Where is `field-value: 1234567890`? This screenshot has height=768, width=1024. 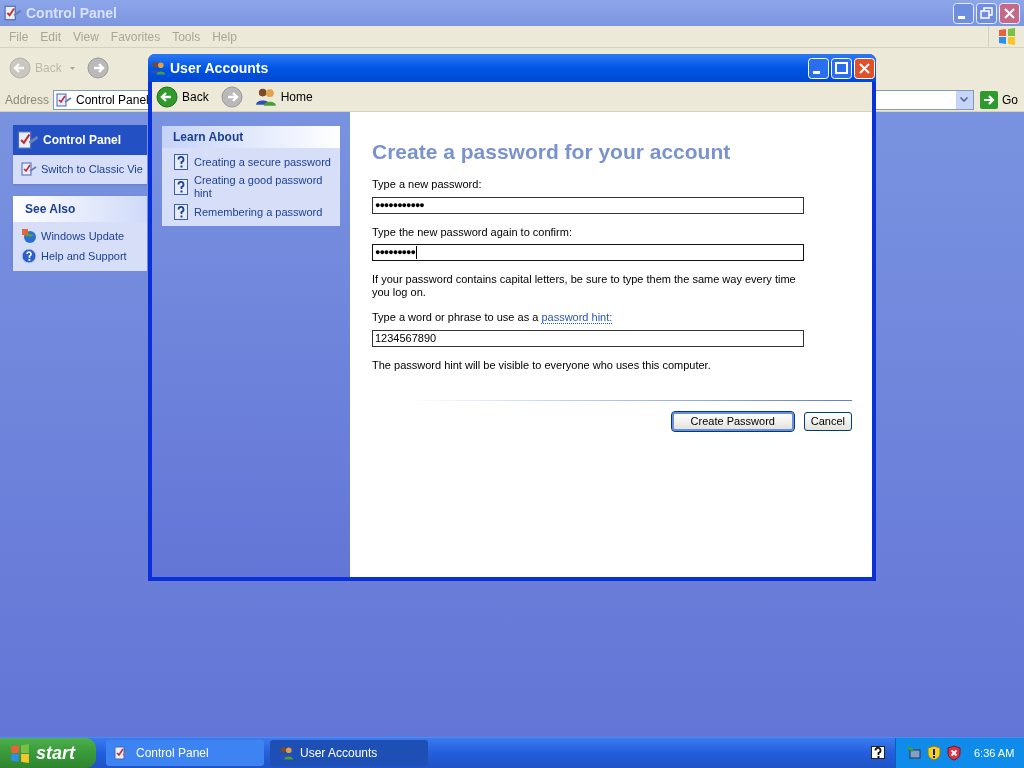
field-value: 1234567890 is located at coordinates (406, 338).